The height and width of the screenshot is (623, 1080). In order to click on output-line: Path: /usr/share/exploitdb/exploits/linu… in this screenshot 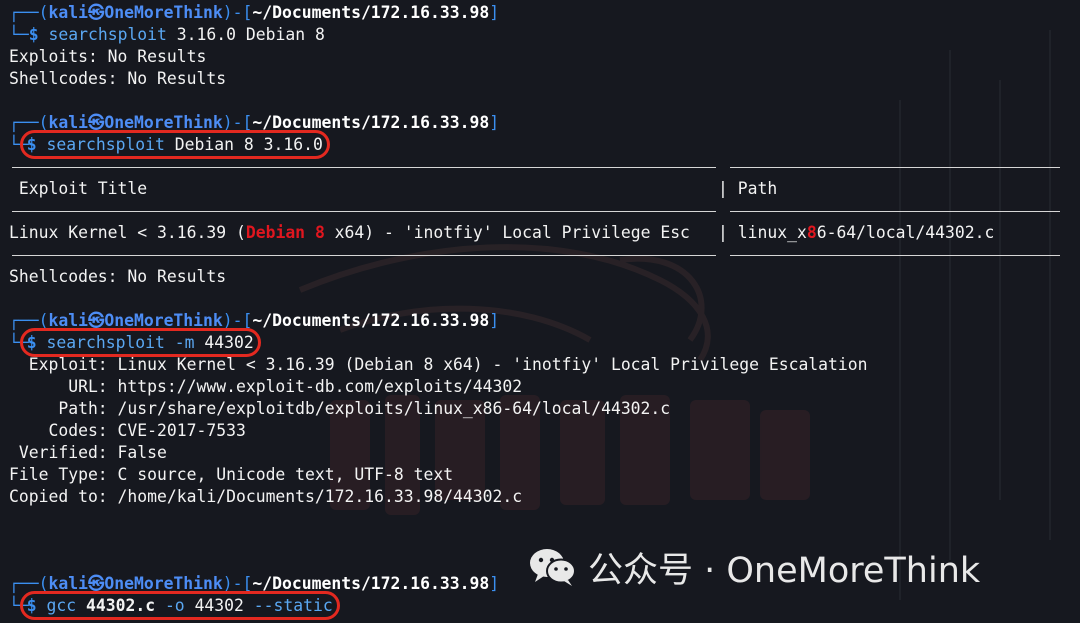, I will do `click(340, 408)`.